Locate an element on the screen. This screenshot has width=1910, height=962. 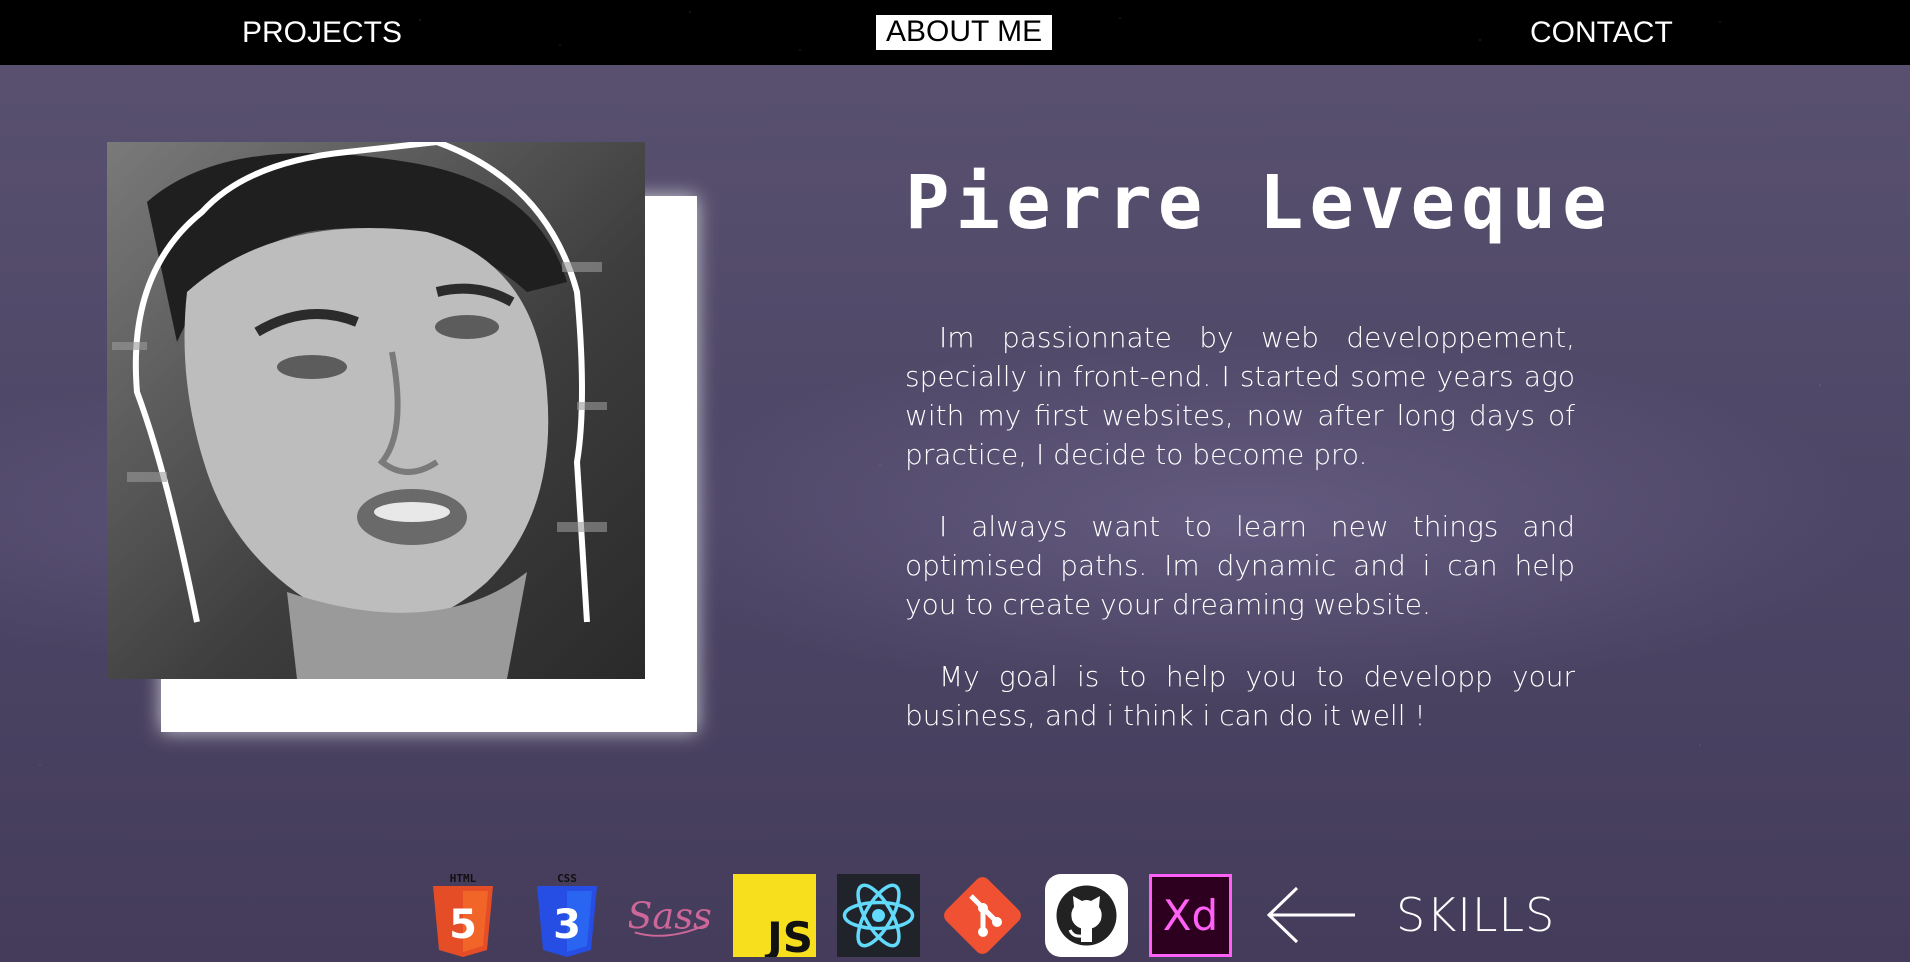
sass-icon: Sass is located at coordinates (670, 916).